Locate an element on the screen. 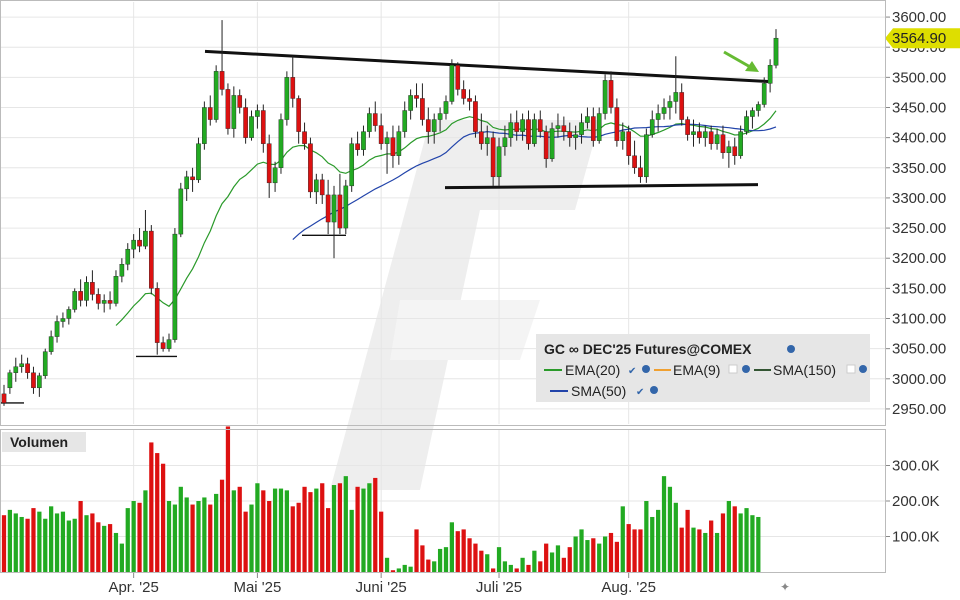 This screenshot has height=600, width=960. volume-tick-label: 300.0K is located at coordinates (916, 466).